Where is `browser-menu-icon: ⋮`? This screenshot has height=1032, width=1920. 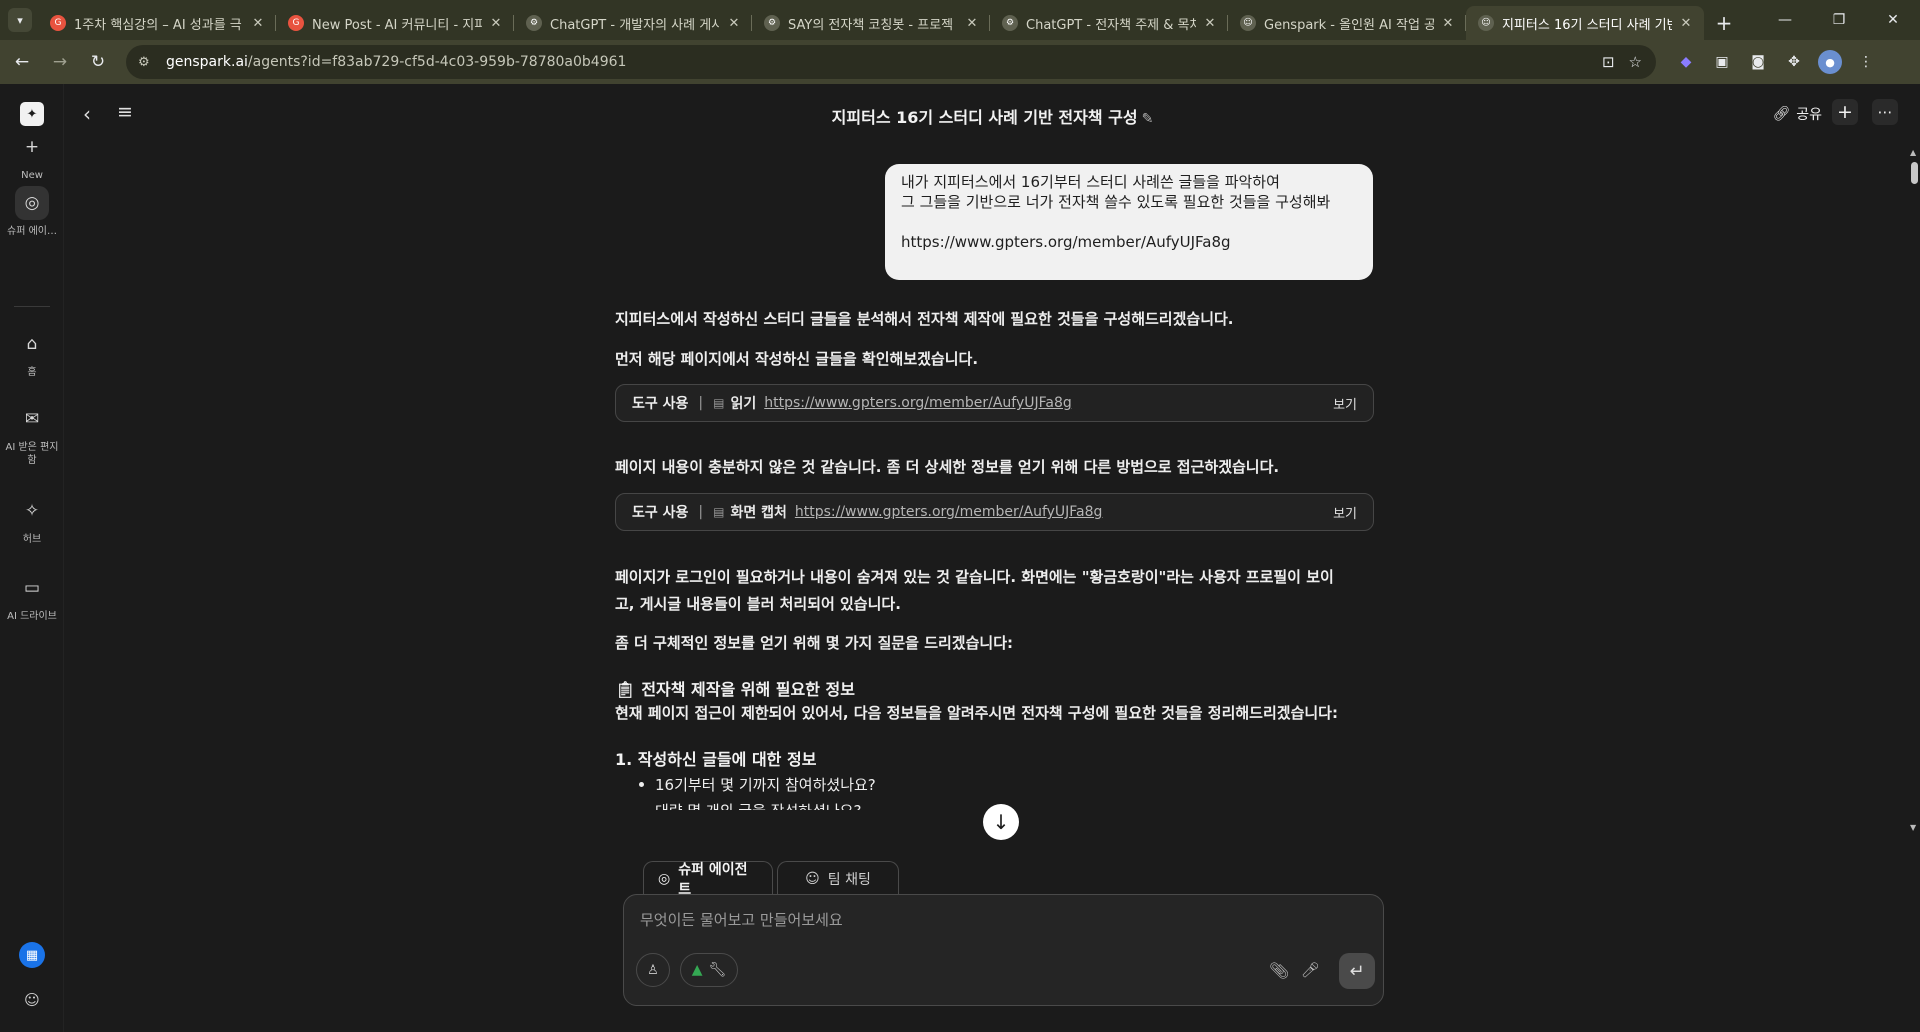 browser-menu-icon: ⋮ is located at coordinates (1866, 62).